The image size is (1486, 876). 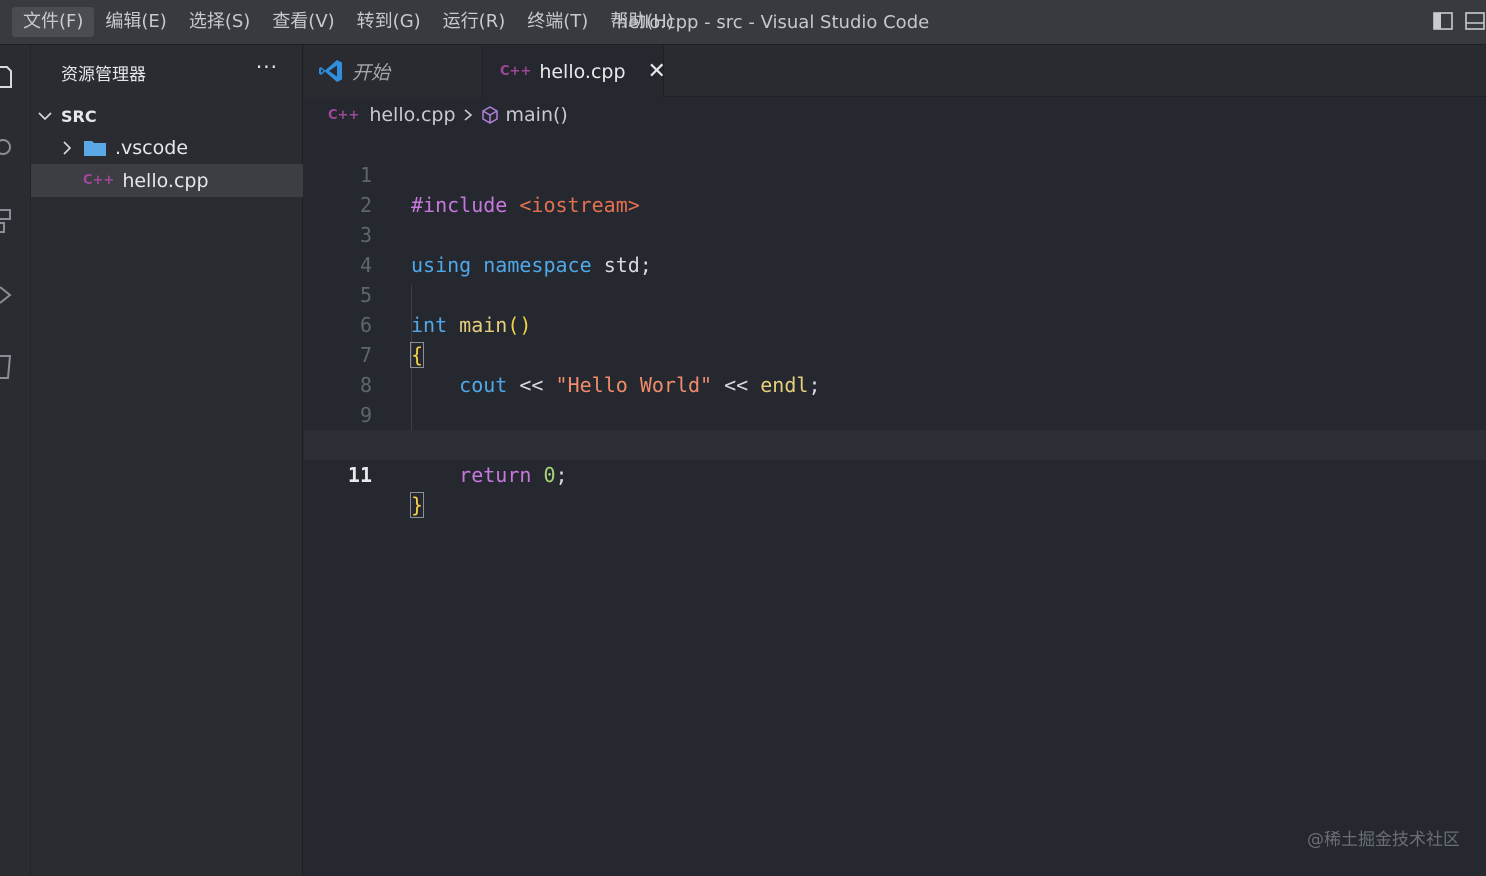 What do you see at coordinates (557, 22) in the screenshot?
I see `menu-terminal: 终端(T)` at bounding box center [557, 22].